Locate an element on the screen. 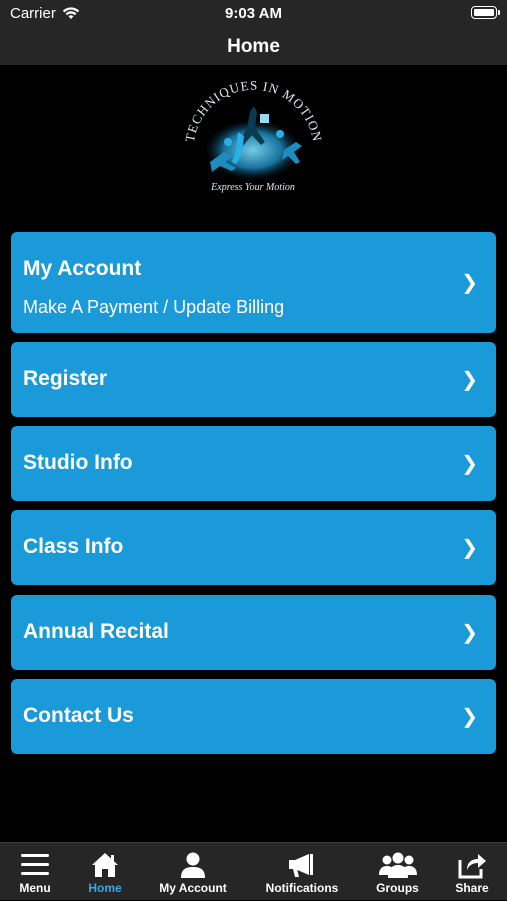  annual-recital-title: Annual Recital is located at coordinates (96, 631).